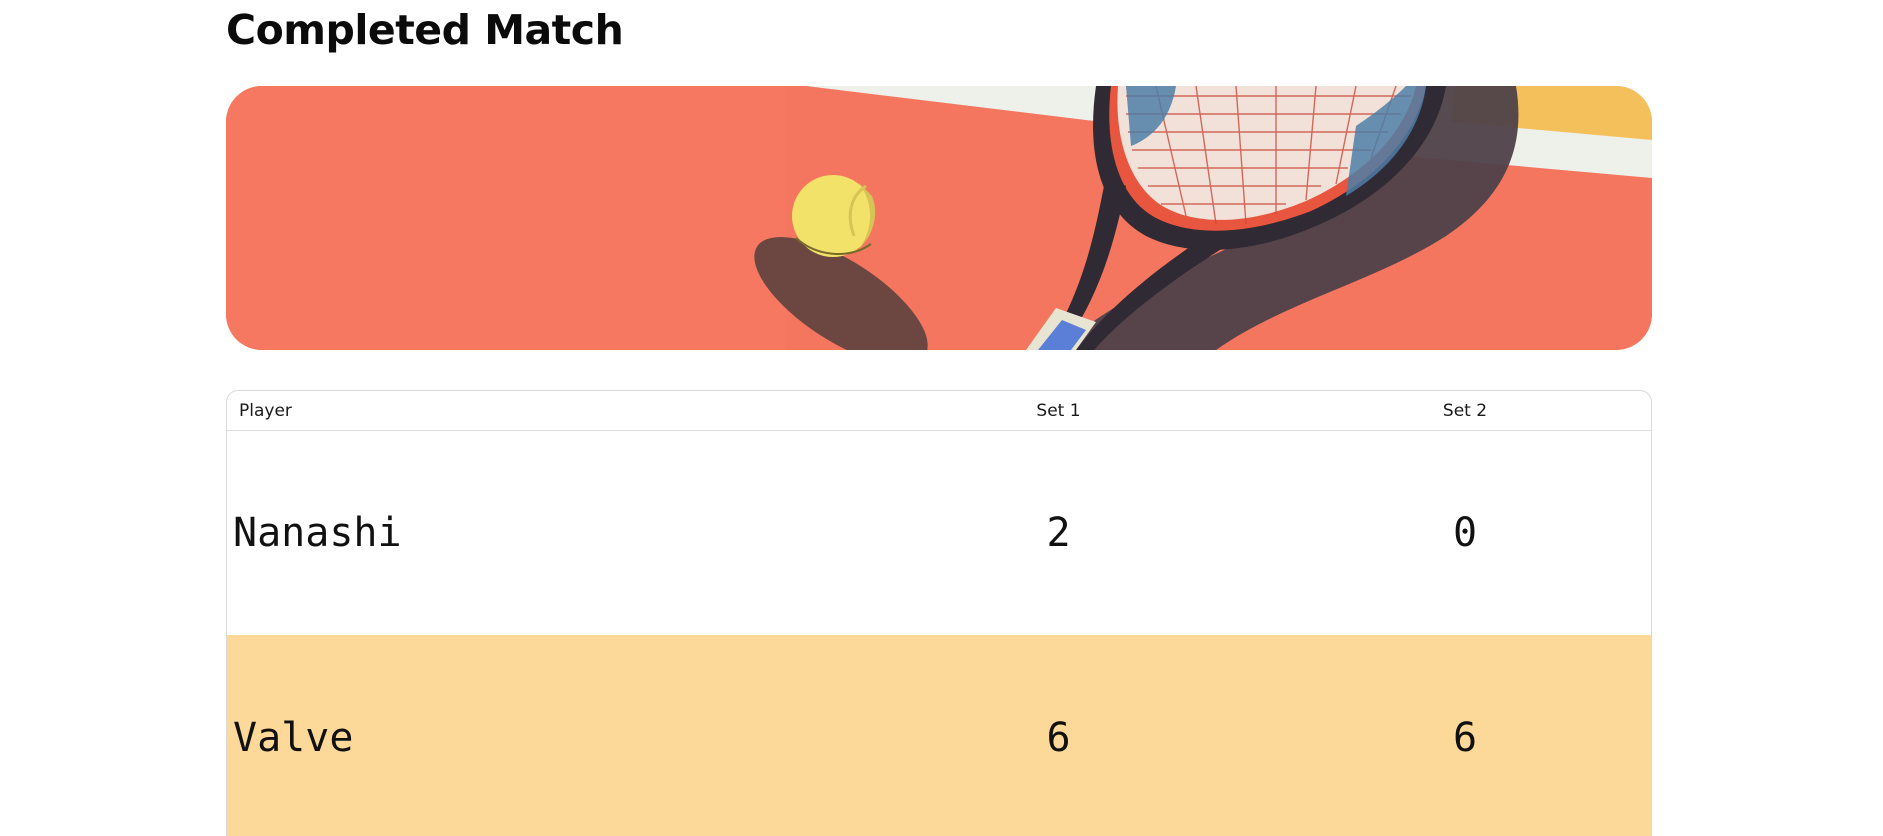 Image resolution: width=1883 pixels, height=836 pixels. What do you see at coordinates (1464, 735) in the screenshot?
I see `set-2-score: 6` at bounding box center [1464, 735].